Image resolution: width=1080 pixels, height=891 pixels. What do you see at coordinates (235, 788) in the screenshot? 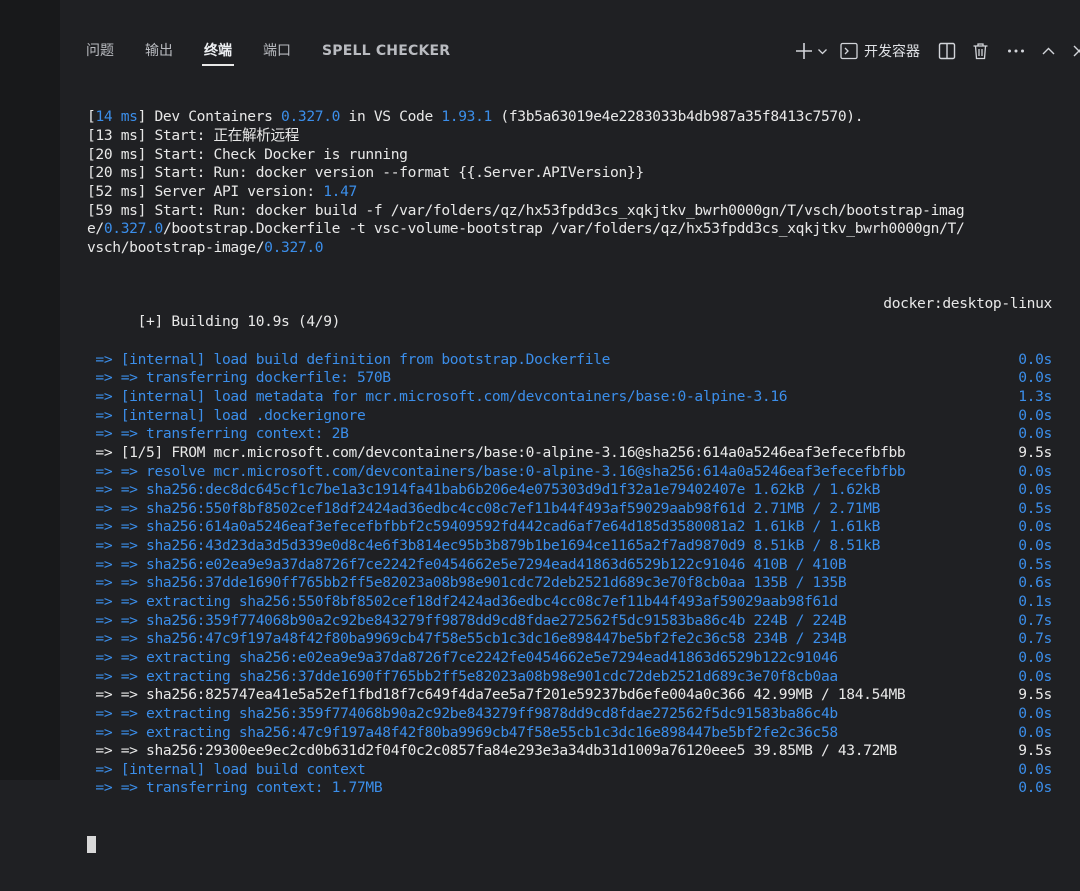
I see `build-step-text: => => transferring context: 1.77MB` at bounding box center [235, 788].